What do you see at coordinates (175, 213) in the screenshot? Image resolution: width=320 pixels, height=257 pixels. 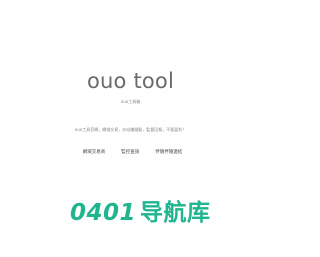 I see `watermark-text: 导航库` at bounding box center [175, 213].